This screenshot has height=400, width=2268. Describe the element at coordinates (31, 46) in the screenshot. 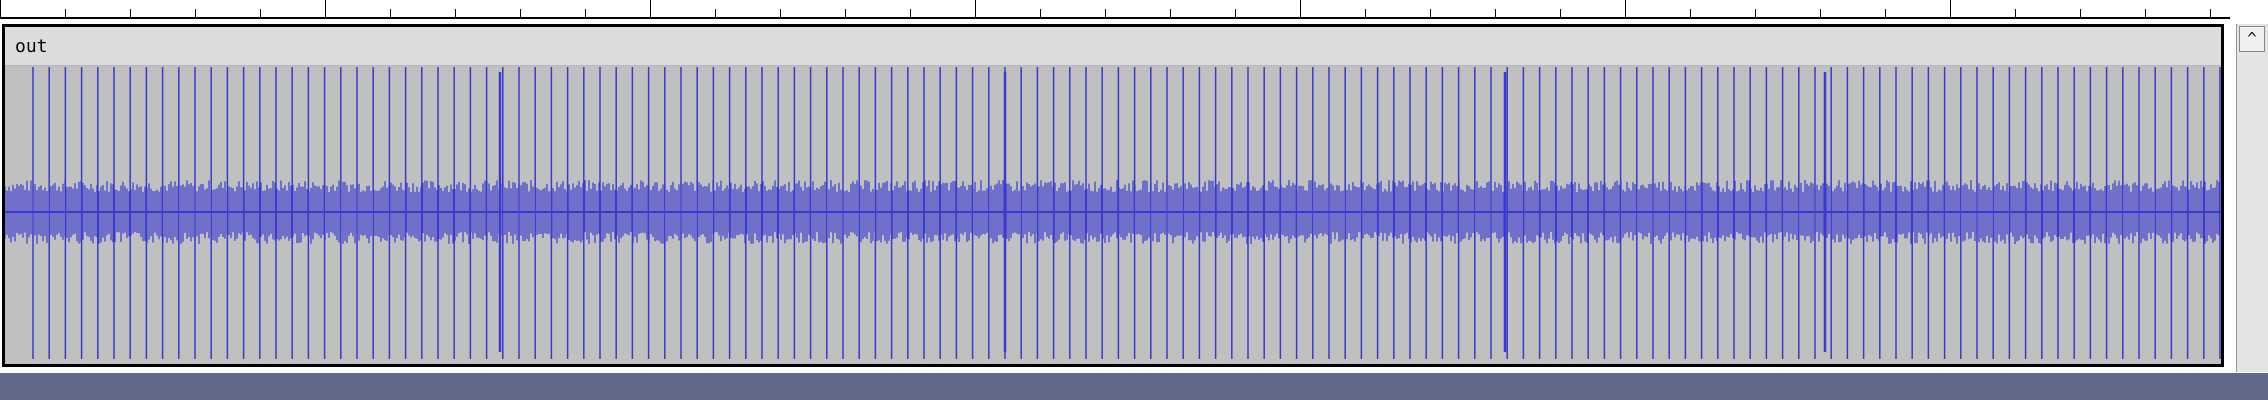

I see `track-name: out` at that location.